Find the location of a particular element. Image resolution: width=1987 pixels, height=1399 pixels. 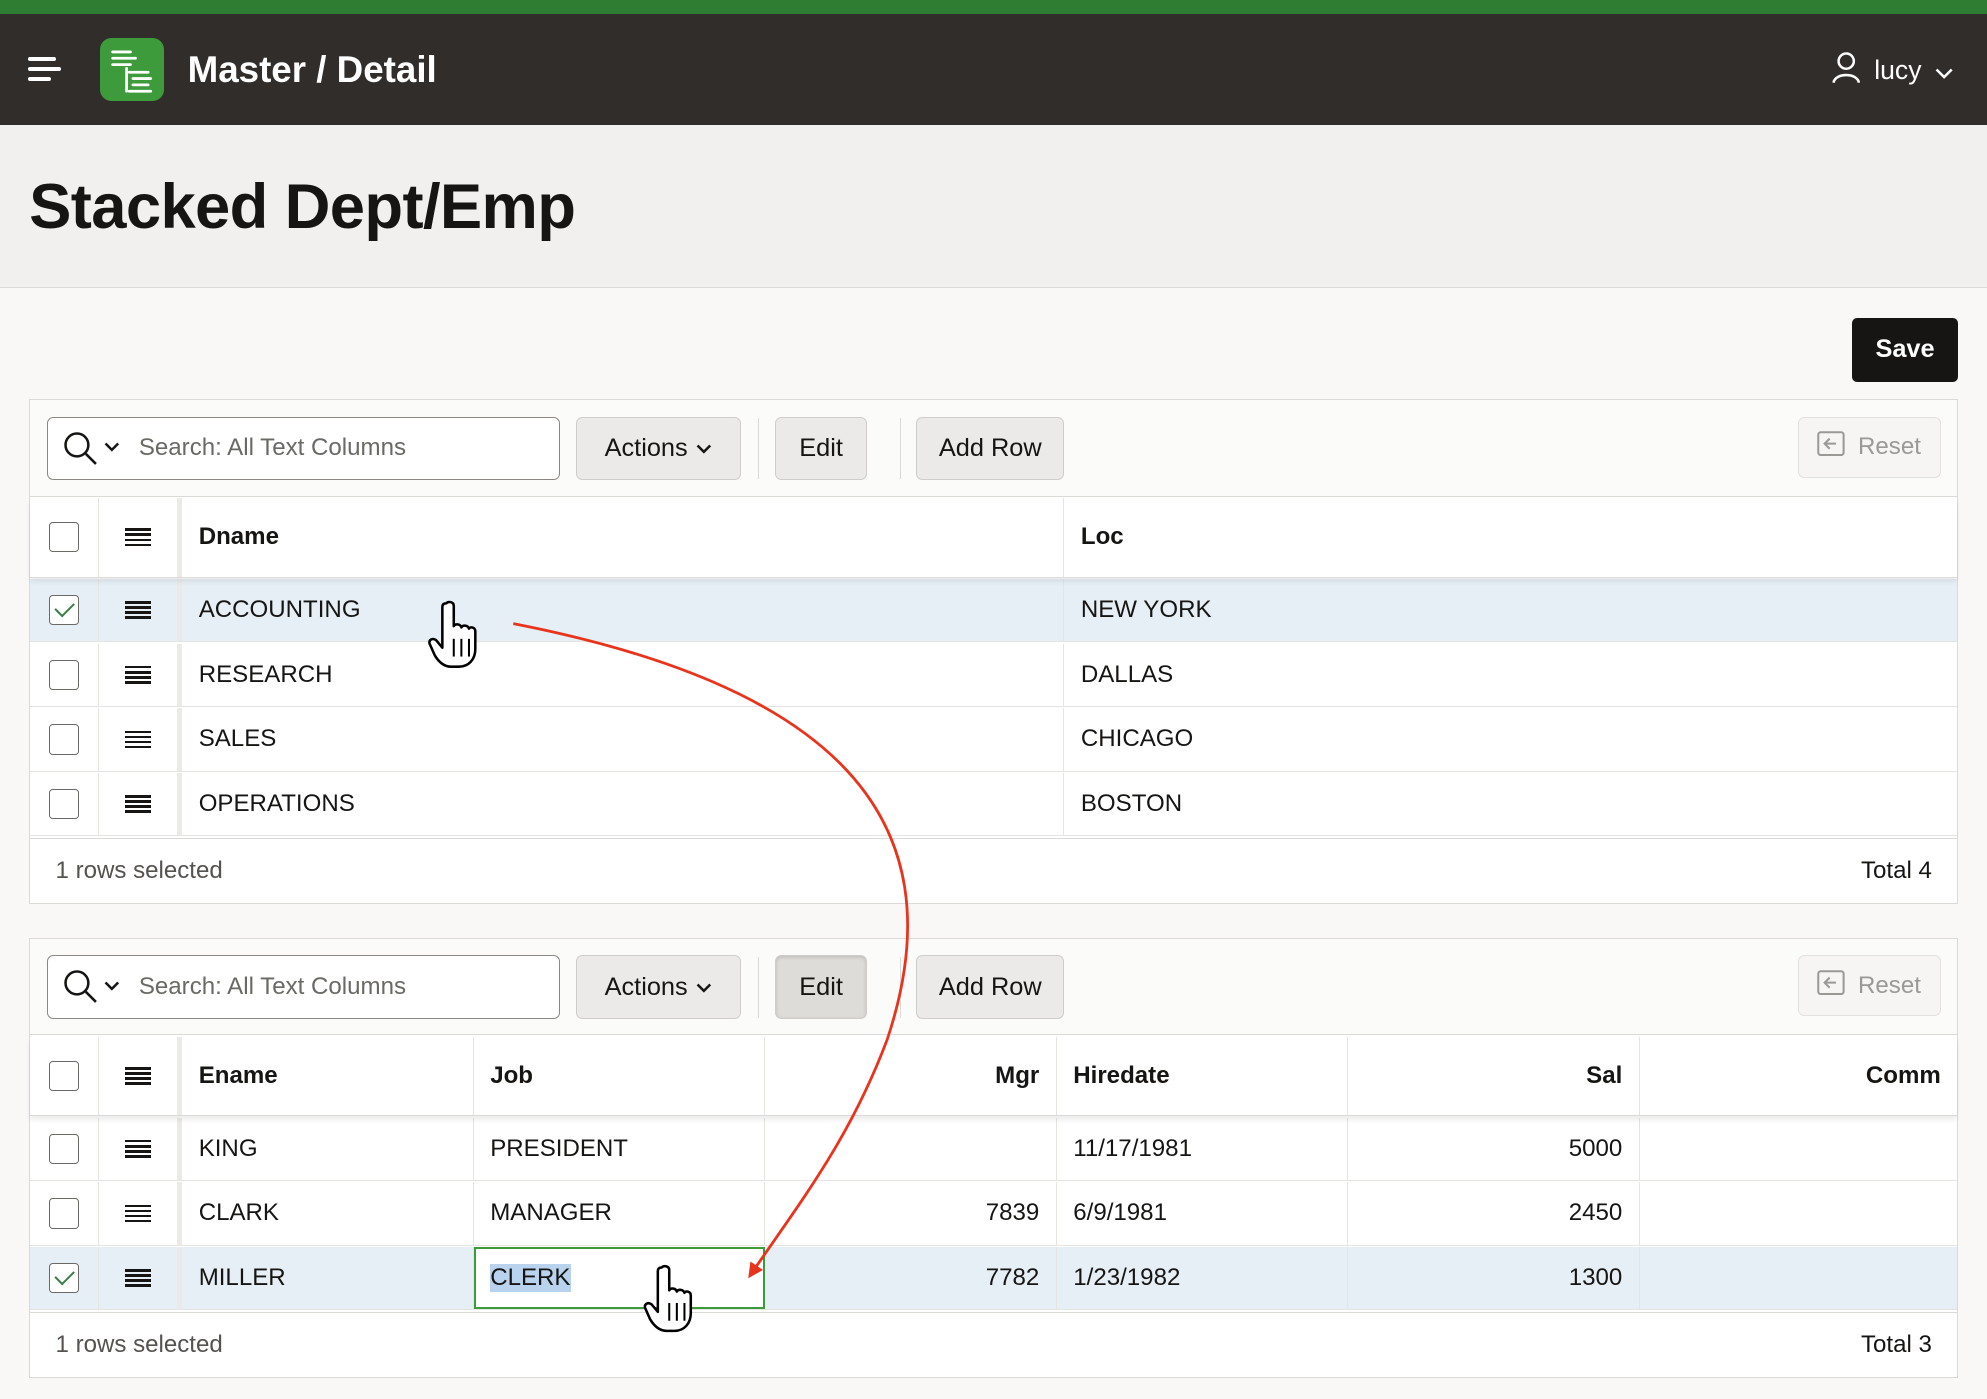

cell-hiredate: 1/23/1982 is located at coordinates (1203, 1278).